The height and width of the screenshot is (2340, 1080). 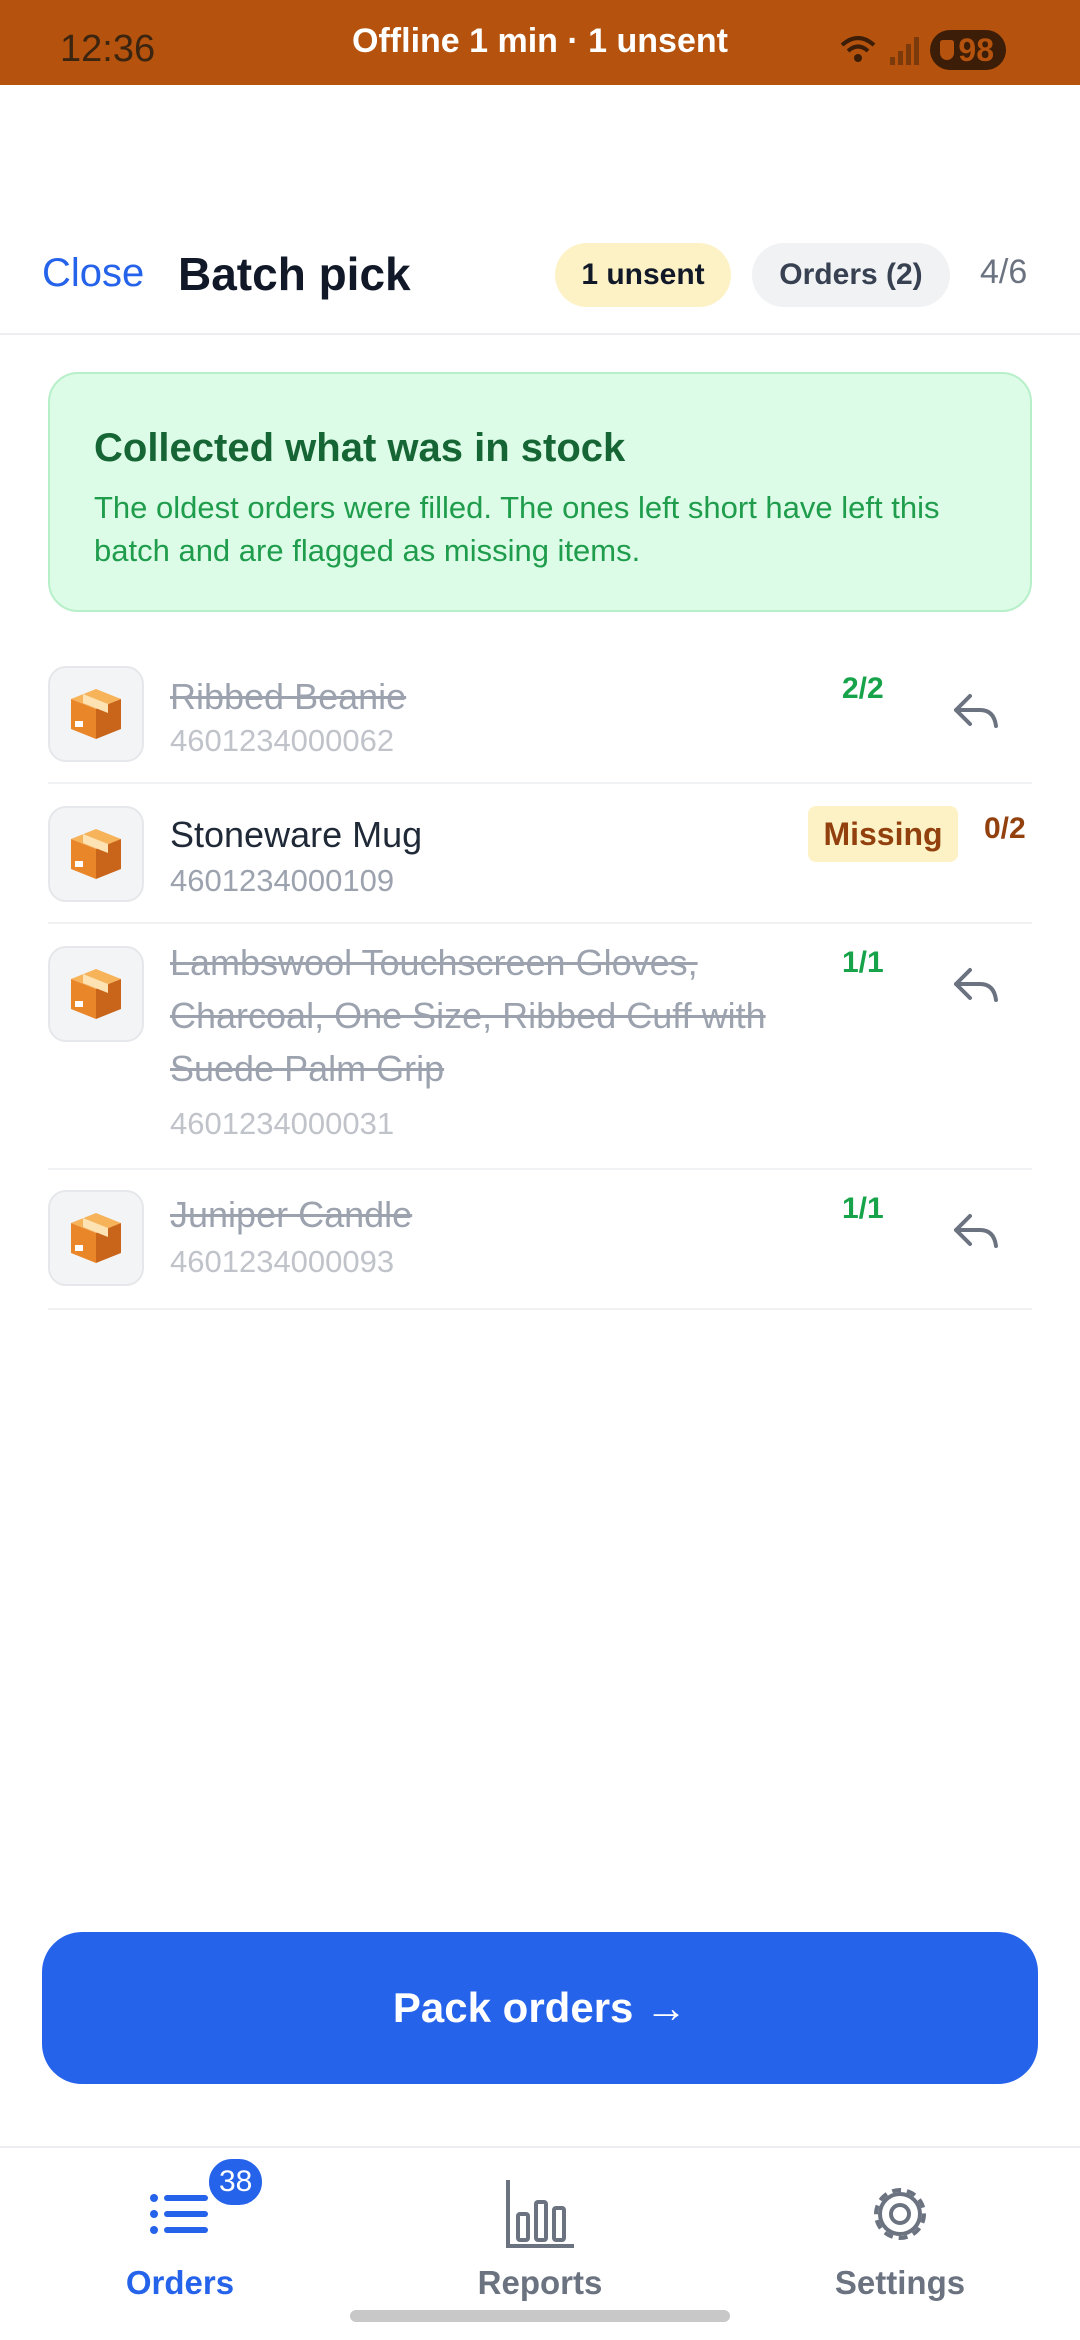 What do you see at coordinates (236, 2182) in the screenshot?
I see `orders-count-badge: 38` at bounding box center [236, 2182].